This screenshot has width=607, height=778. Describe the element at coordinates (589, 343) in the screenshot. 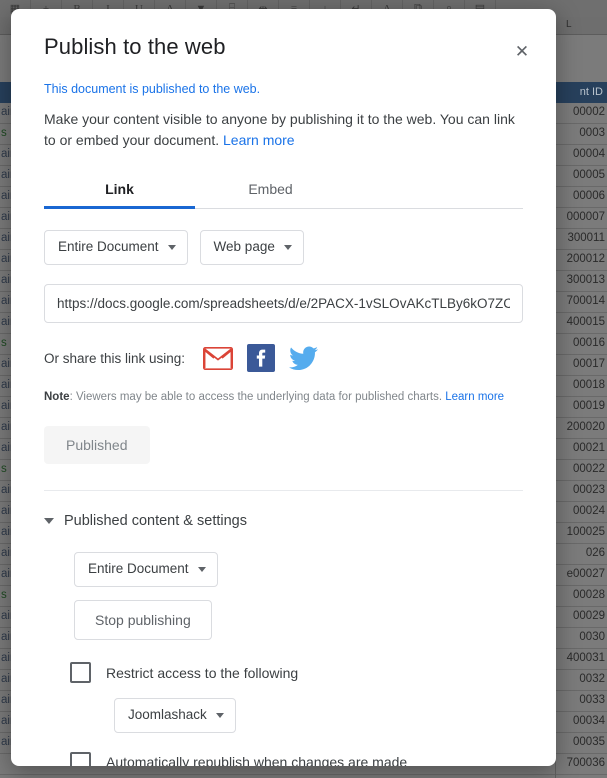

I see `table-cell-id: 00016` at that location.